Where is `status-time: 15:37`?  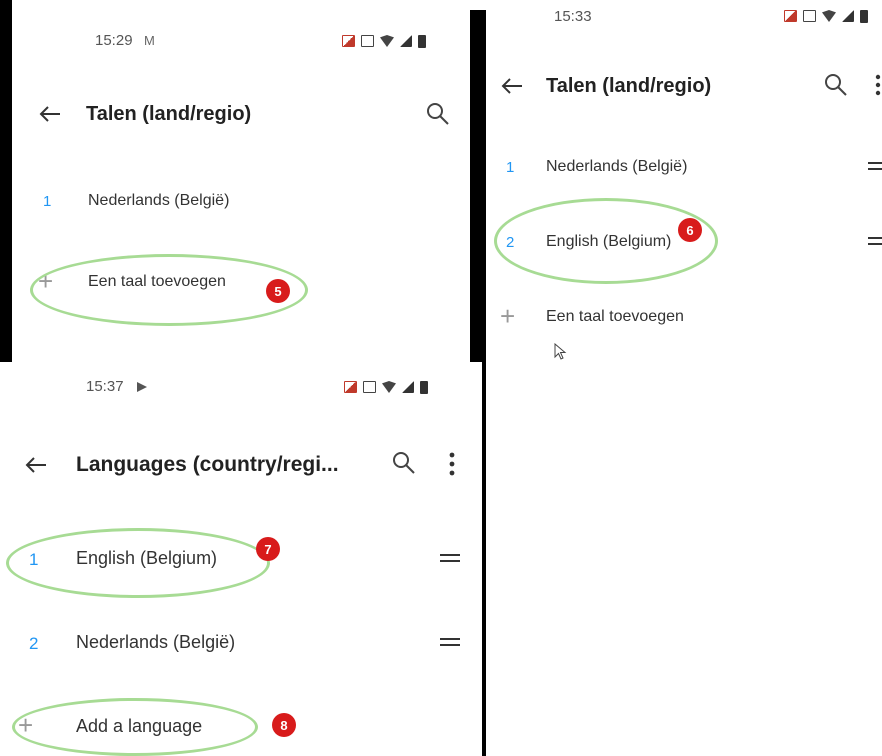
status-time: 15:37 is located at coordinates (105, 386).